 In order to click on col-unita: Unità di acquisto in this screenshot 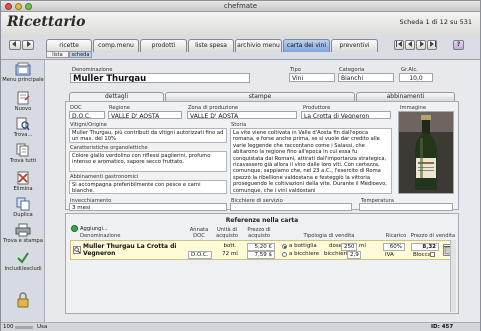, I will do `click(227, 233)`.